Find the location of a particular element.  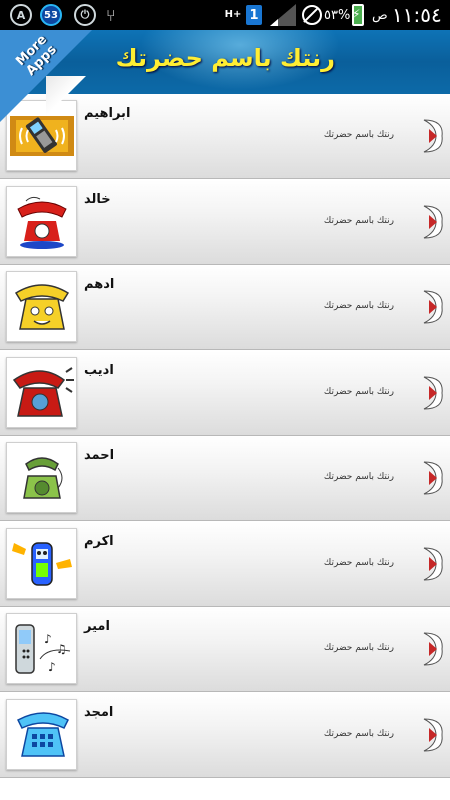

cartoon-phone-icon is located at coordinates (41, 306).